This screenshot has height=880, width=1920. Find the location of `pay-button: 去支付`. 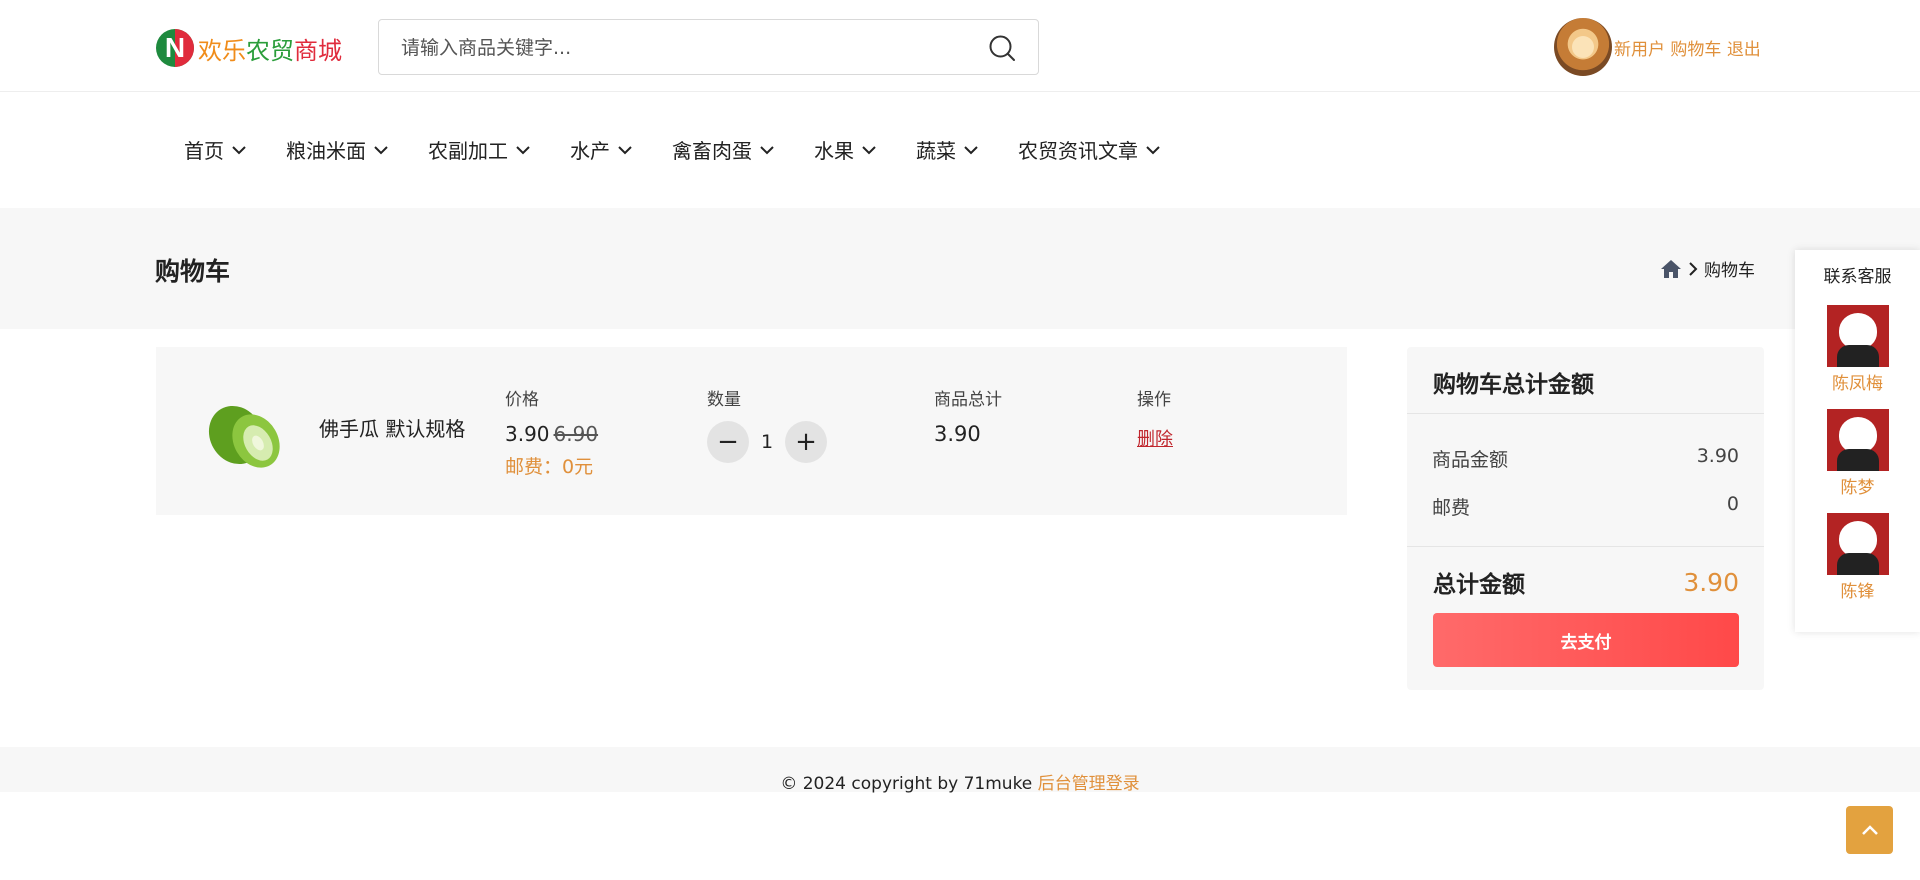

pay-button: 去支付 is located at coordinates (1586, 640).